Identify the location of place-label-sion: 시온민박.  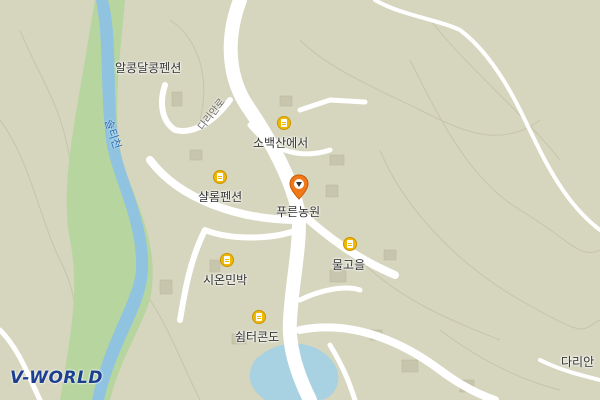
(225, 279).